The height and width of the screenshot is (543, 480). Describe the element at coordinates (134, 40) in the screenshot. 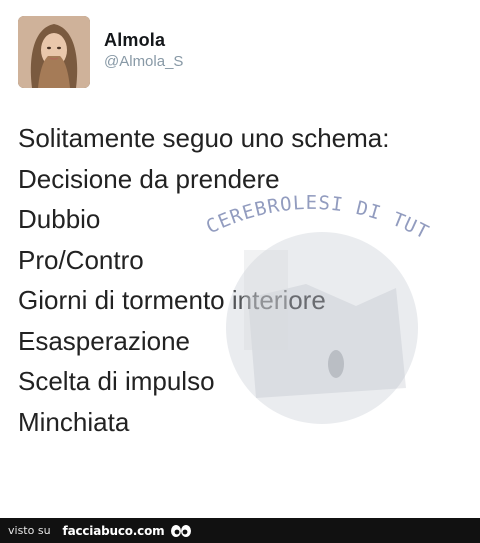

I see `display-name: Almola` at that location.